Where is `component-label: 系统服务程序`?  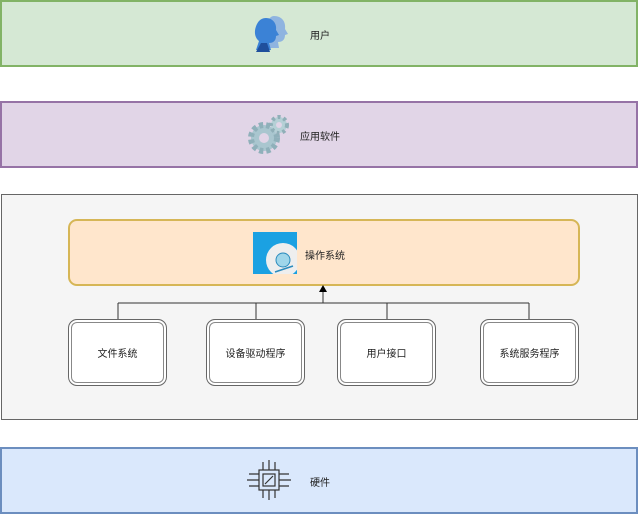
component-label: 系统服务程序 is located at coordinates (529, 354).